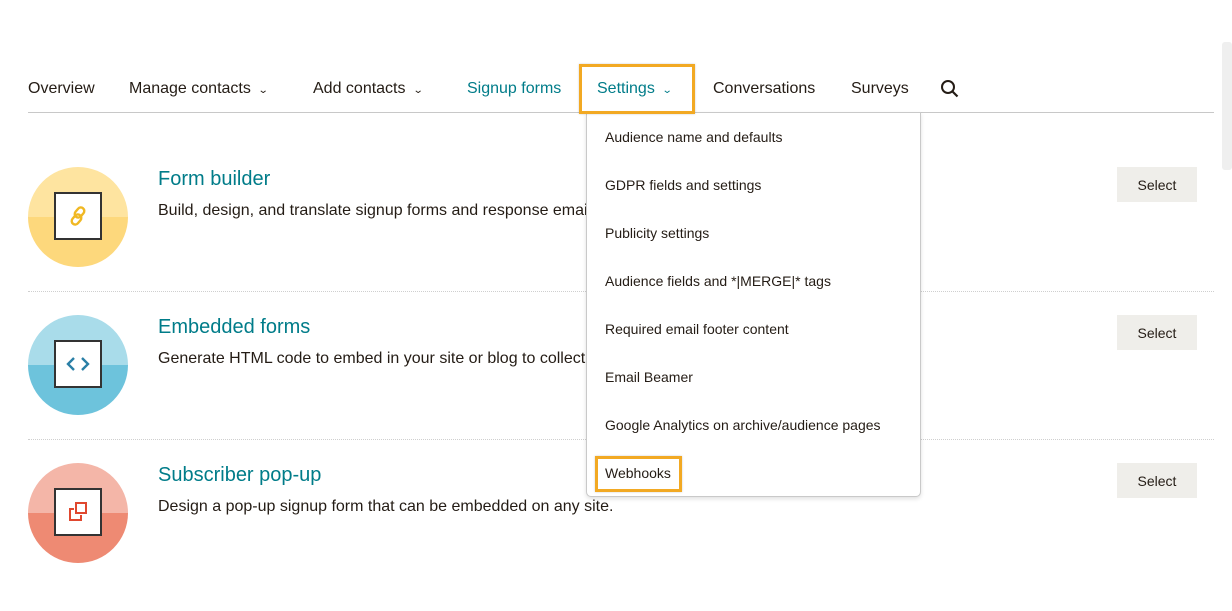 This screenshot has height=611, width=1232. What do you see at coordinates (950, 89) in the screenshot?
I see `search-icon` at bounding box center [950, 89].